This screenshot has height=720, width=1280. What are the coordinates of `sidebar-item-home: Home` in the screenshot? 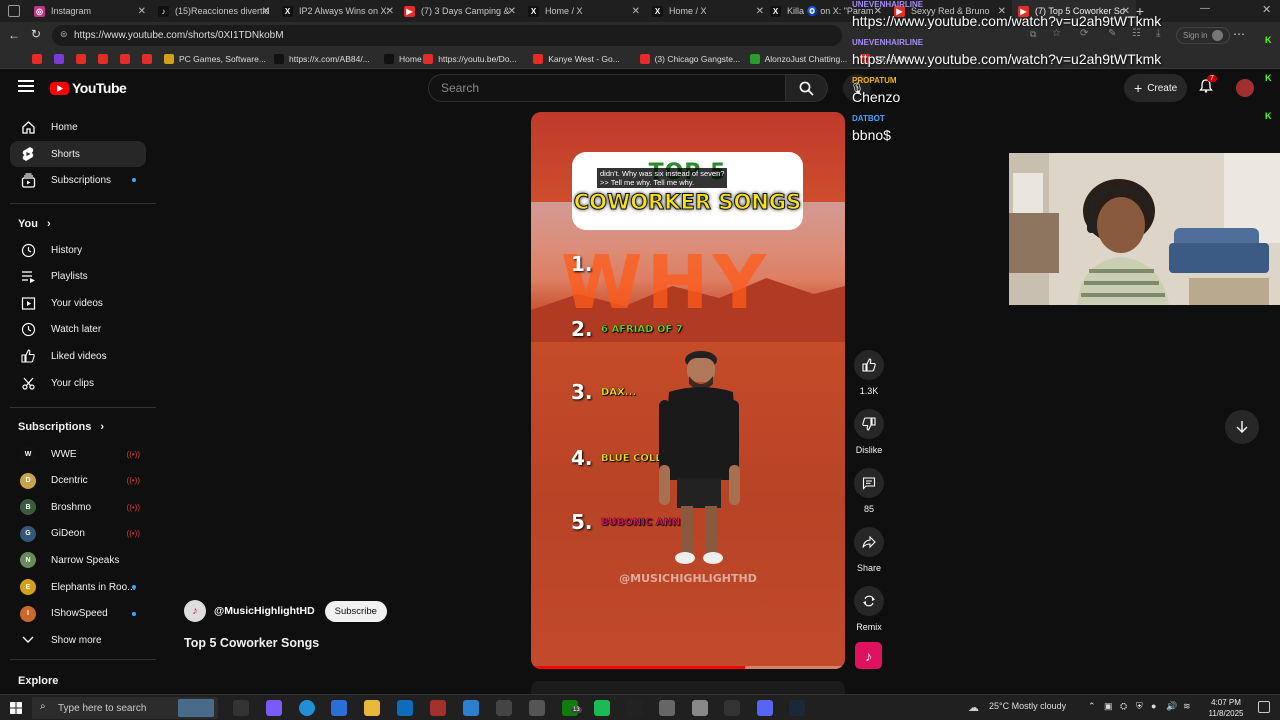 It's located at (78, 127).